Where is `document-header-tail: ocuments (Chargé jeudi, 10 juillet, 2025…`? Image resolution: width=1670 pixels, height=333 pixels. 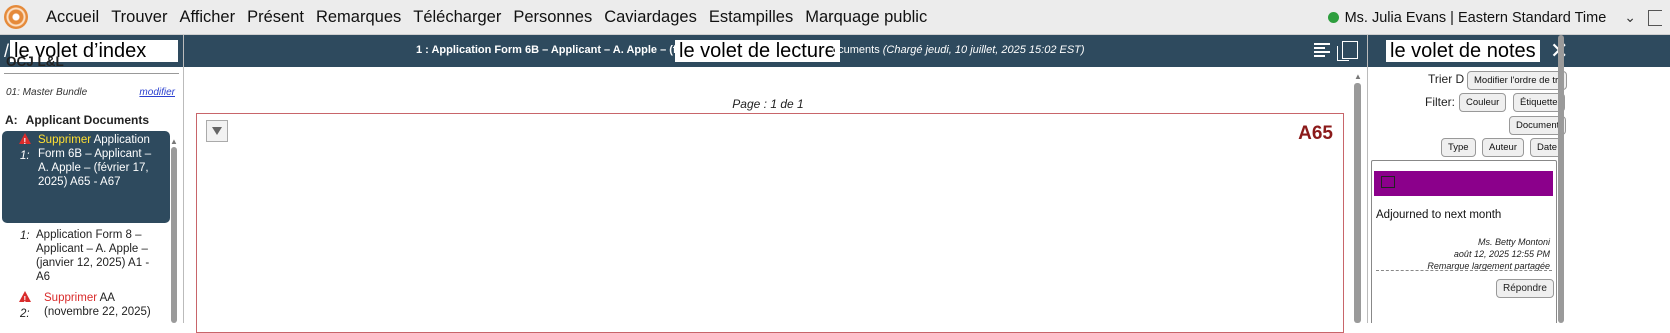
document-header-tail: ocuments (Chargé jeudi, 10 juillet, 2025… is located at coordinates (958, 50).